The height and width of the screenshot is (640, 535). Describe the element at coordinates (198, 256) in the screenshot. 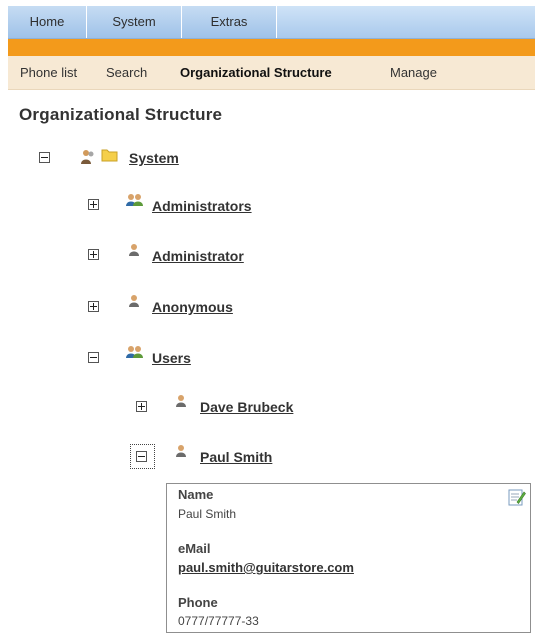

I see `tree-node-administrator: Administrator` at that location.